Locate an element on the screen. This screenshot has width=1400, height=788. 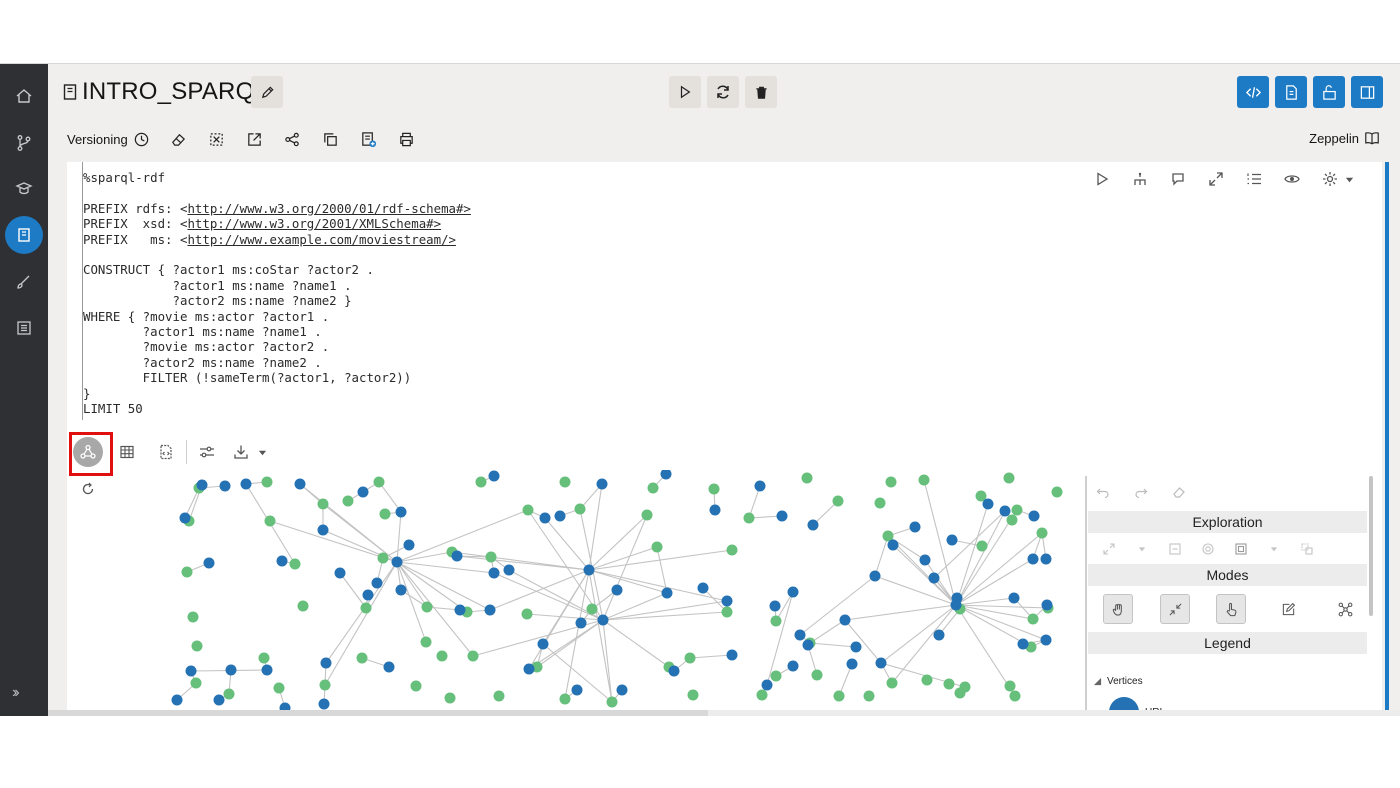
select-mode-button is located at coordinates (1231, 609).